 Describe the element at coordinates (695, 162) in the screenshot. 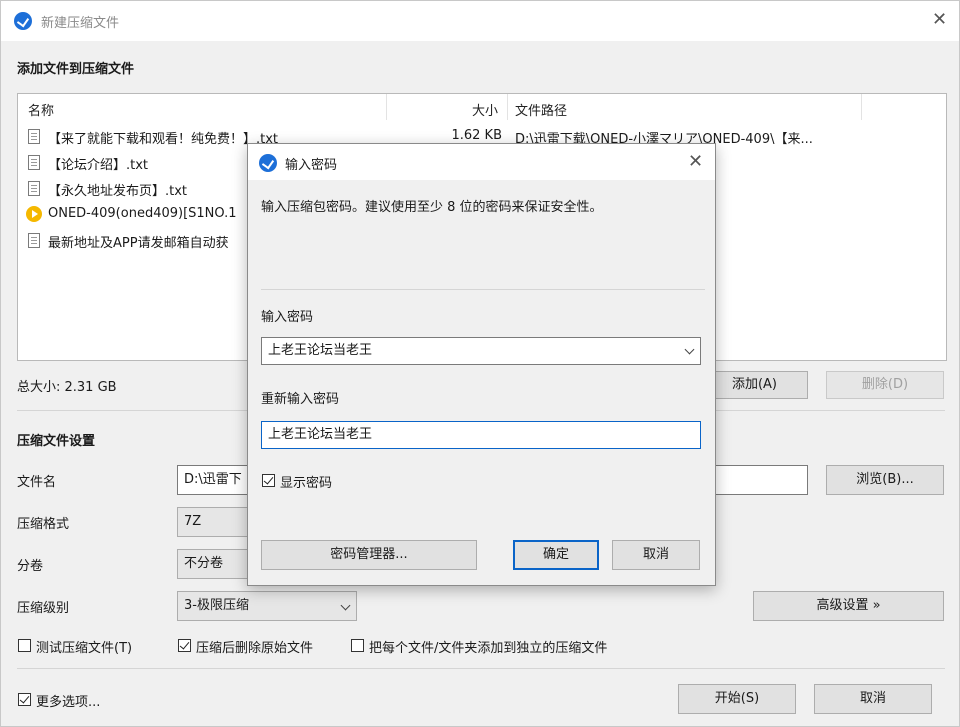

I see `dialog-close-icon: ✕` at that location.